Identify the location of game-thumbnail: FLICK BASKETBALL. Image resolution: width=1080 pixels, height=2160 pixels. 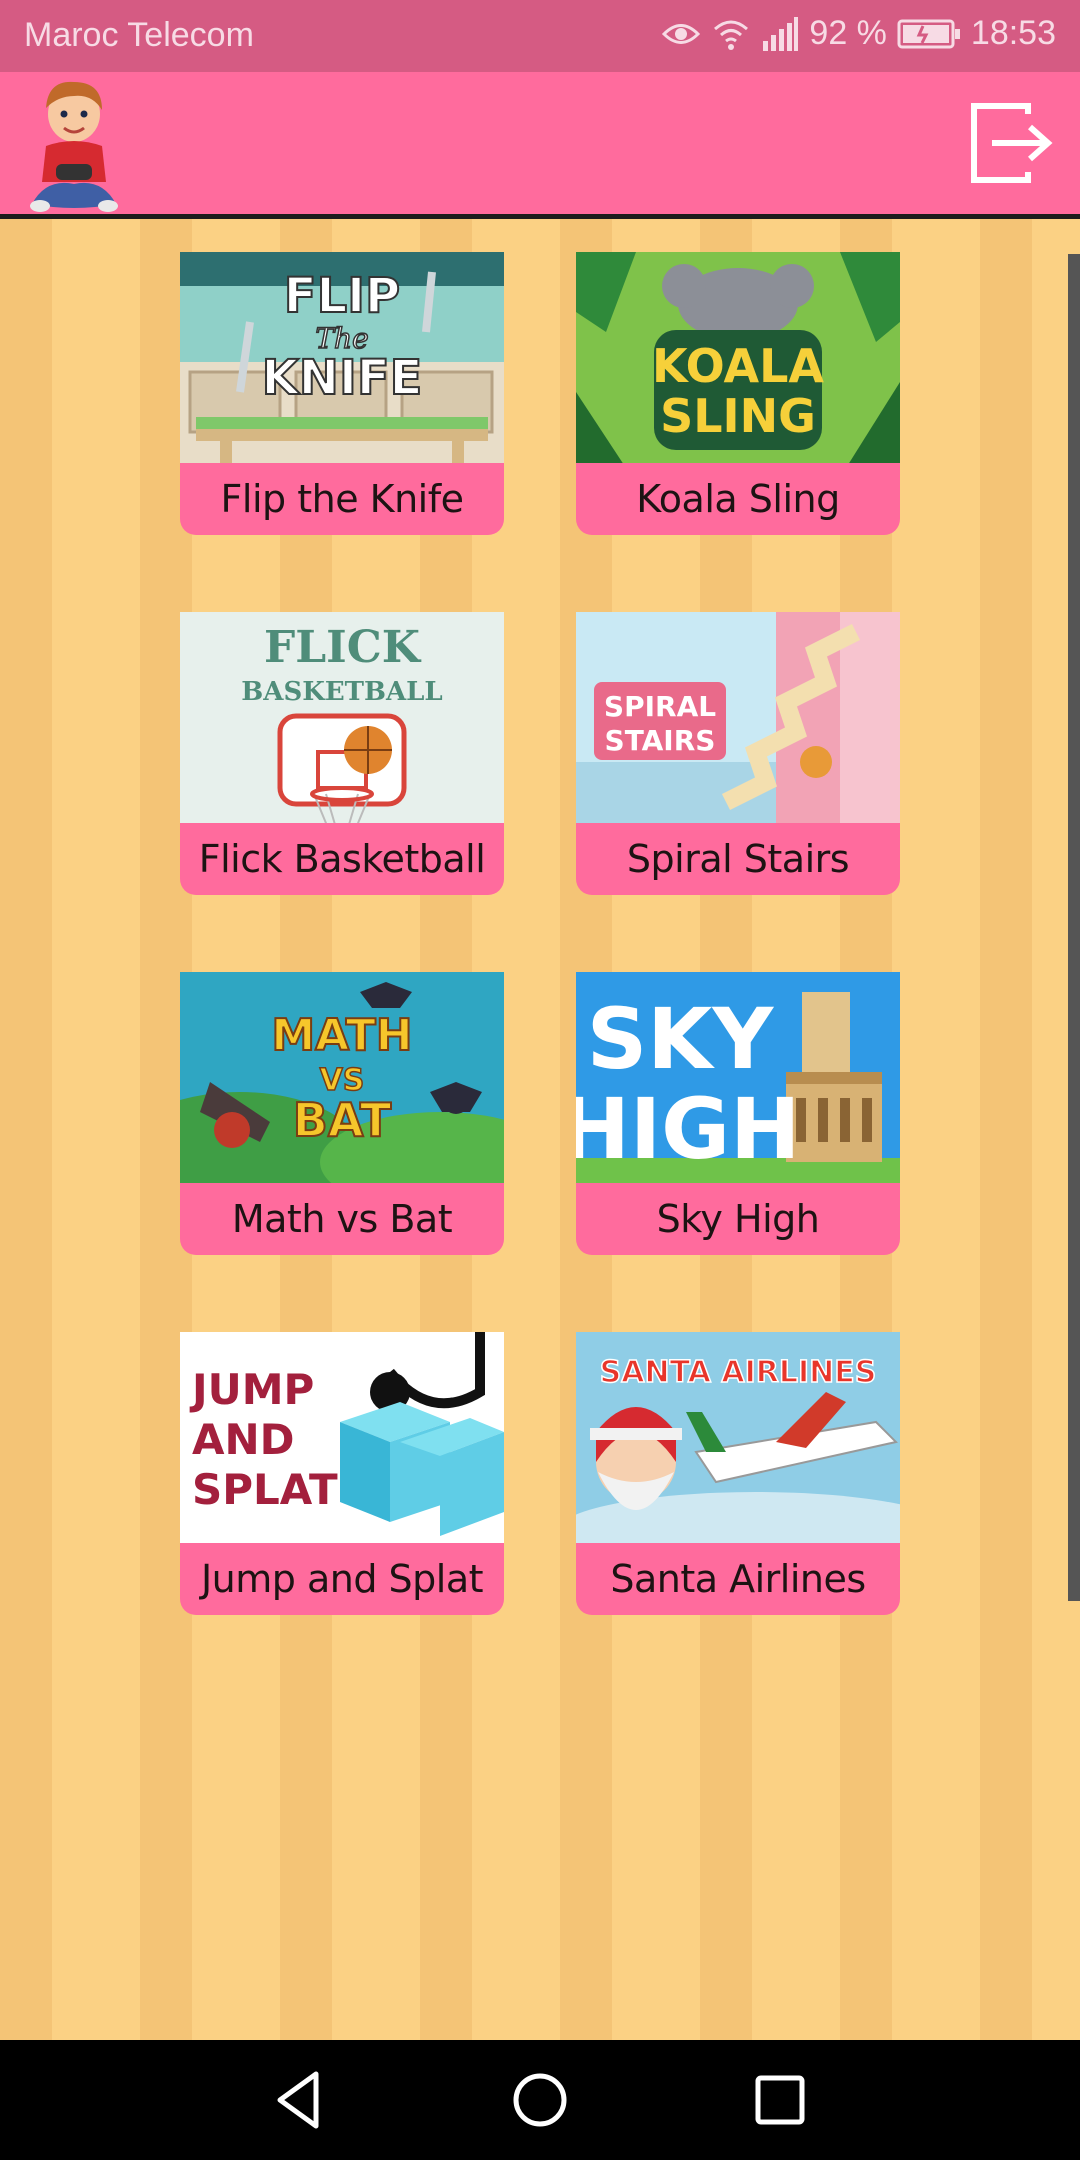
(342, 720).